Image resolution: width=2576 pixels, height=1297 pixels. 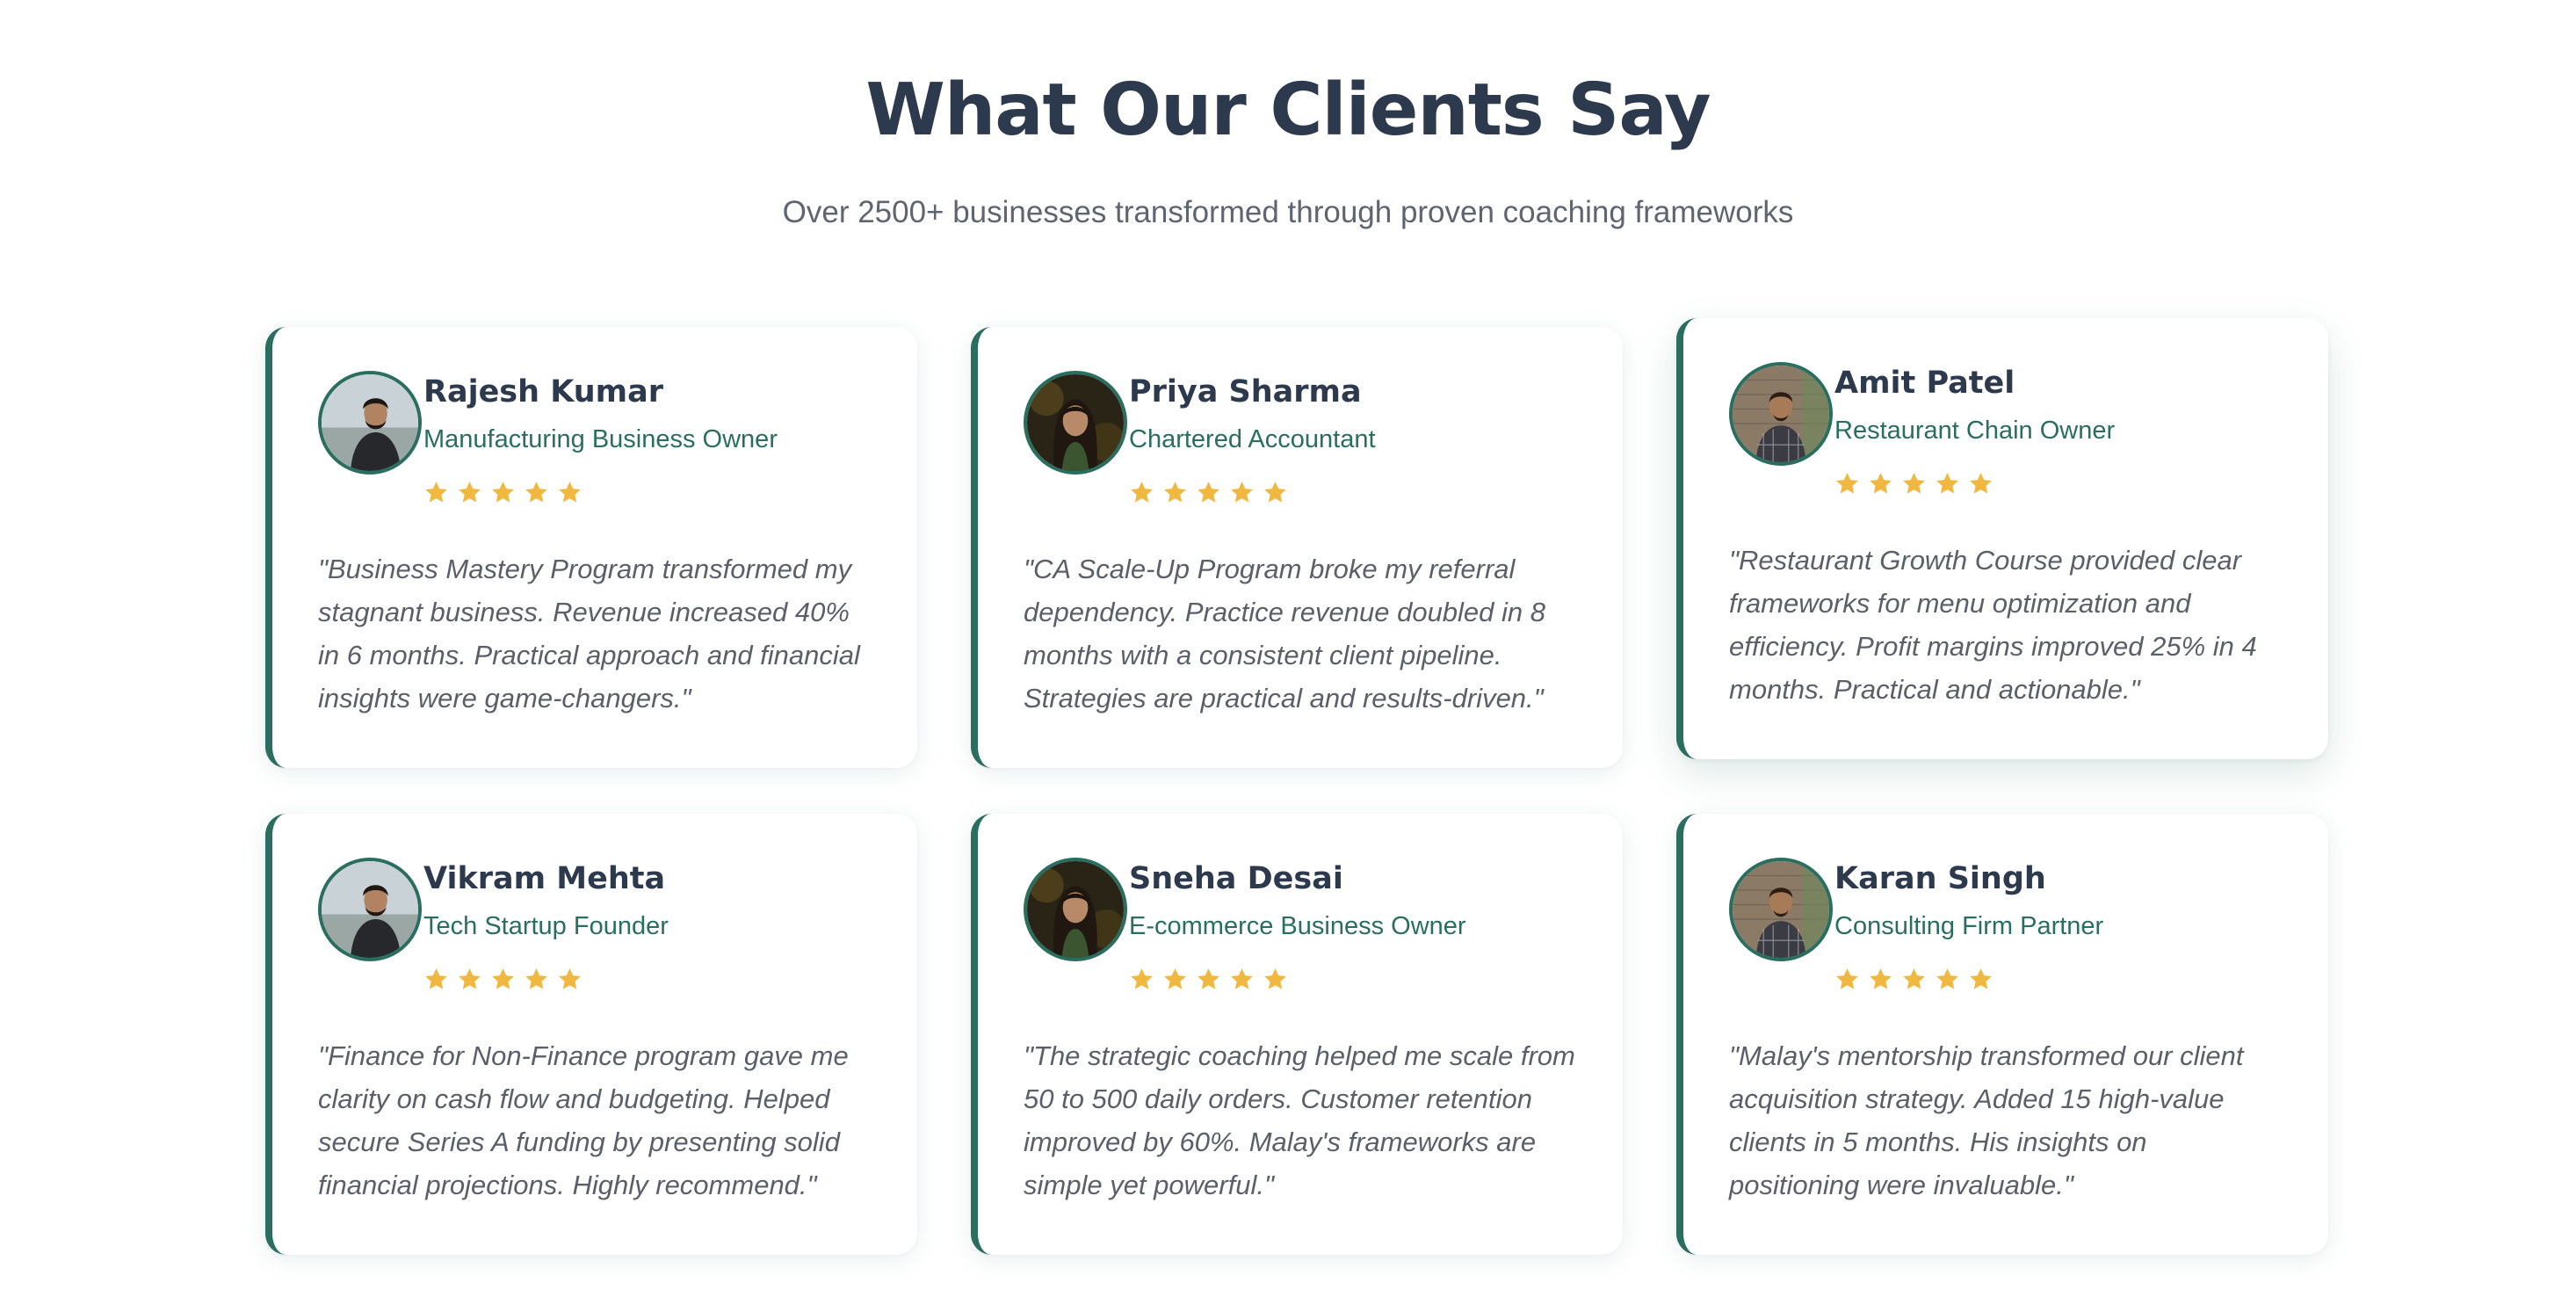 What do you see at coordinates (1924, 383) in the screenshot?
I see `client-name: Amit Patel` at bounding box center [1924, 383].